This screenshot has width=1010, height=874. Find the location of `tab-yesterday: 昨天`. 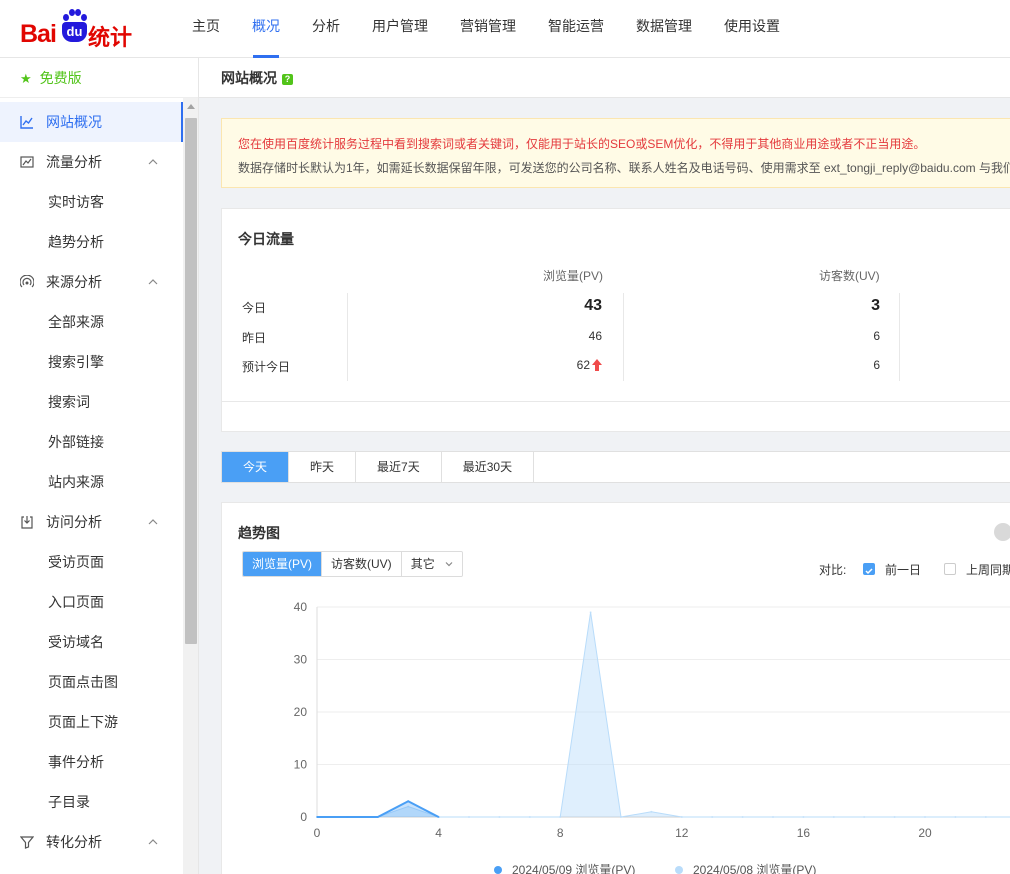

tab-yesterday: 昨天 is located at coordinates (323, 467).